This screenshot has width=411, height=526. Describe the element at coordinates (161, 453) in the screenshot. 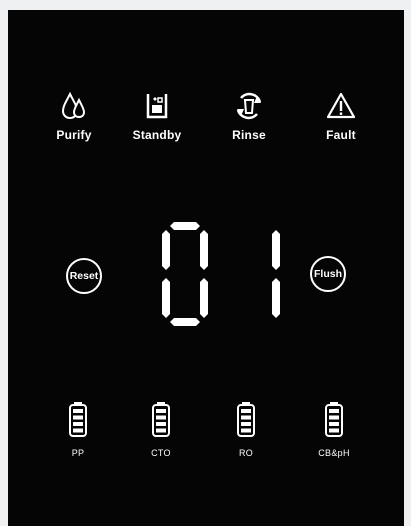

I see `filter-cto-label: CTO` at that location.